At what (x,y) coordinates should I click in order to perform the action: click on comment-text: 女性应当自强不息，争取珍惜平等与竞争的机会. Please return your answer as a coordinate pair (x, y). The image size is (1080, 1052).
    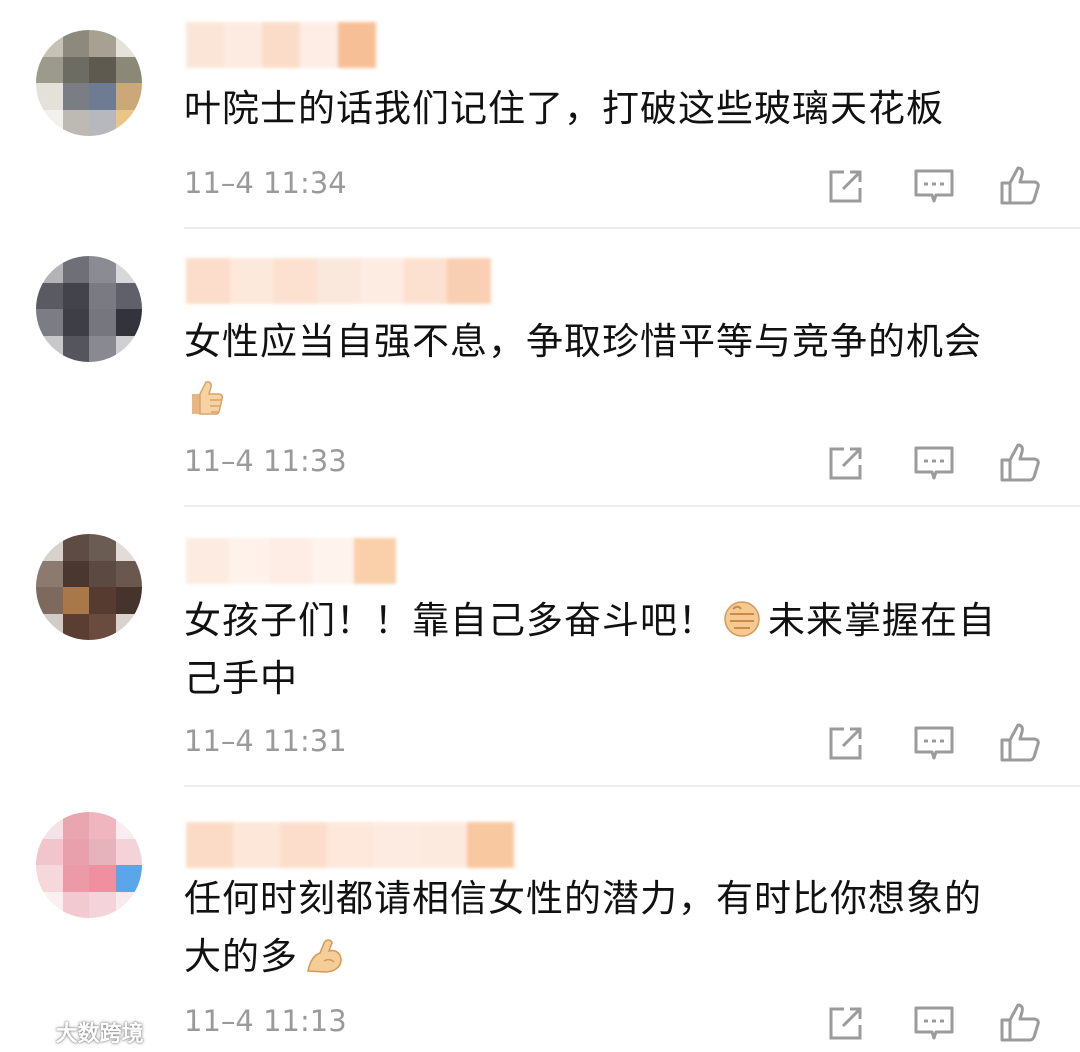
    Looking at the image, I should click on (614, 371).